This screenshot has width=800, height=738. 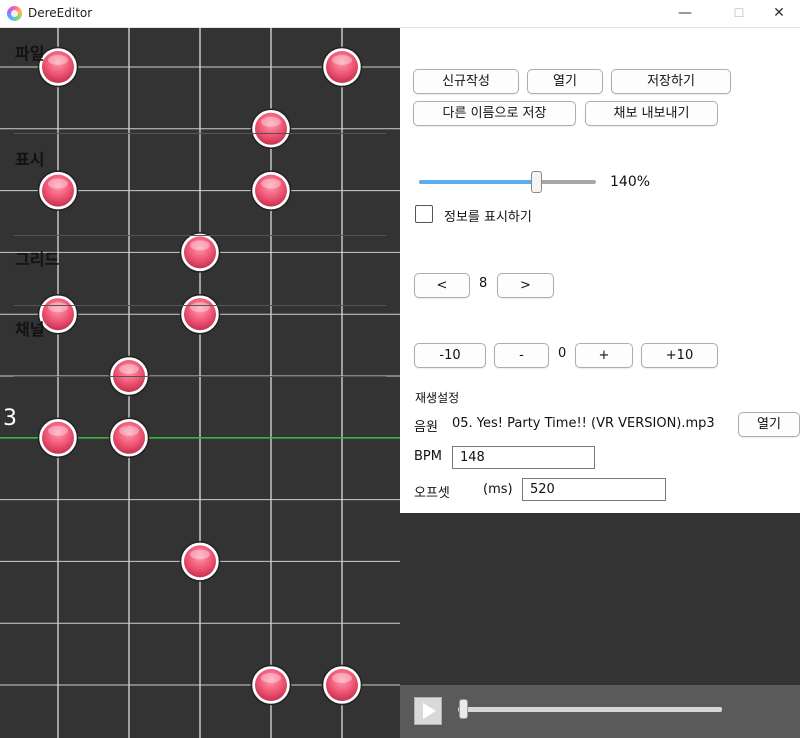 I want to click on close-button: ✕, so click(x=778, y=14).